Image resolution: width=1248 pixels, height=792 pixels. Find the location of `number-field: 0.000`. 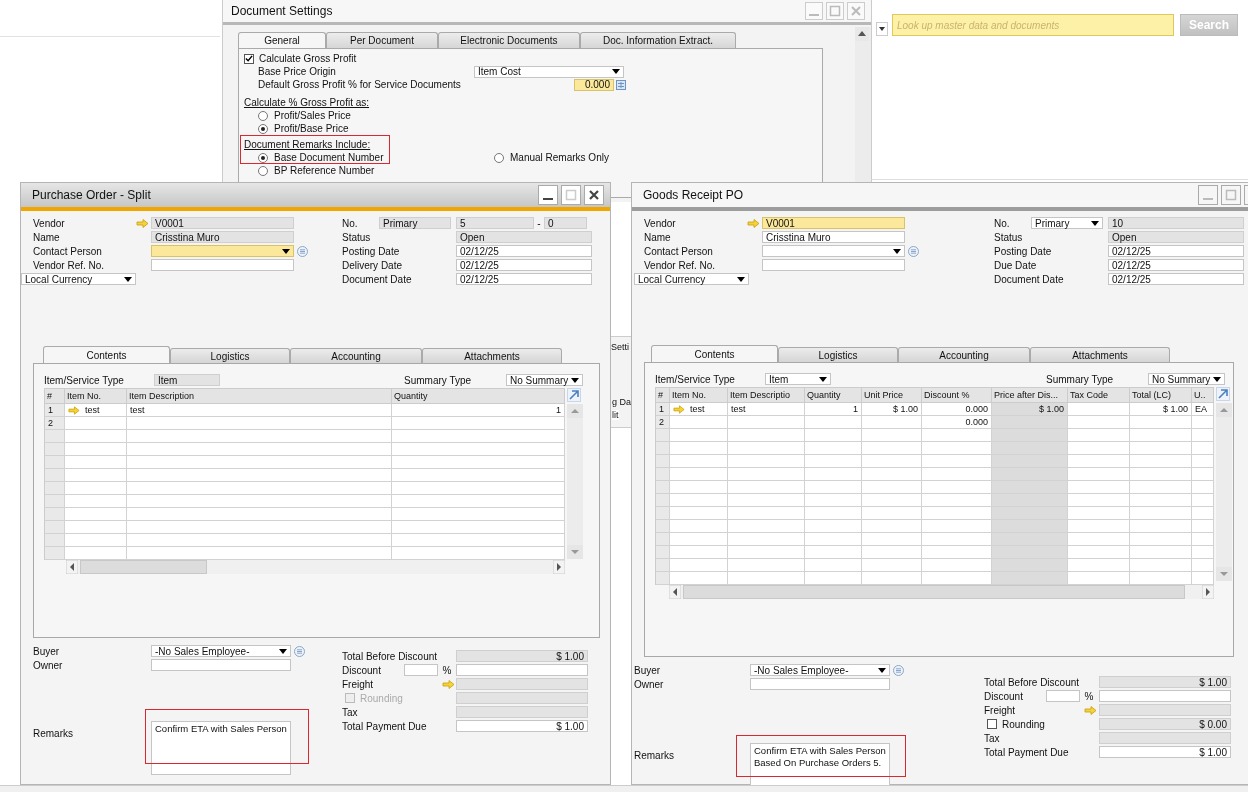

number-field: 0.000 is located at coordinates (594, 84).